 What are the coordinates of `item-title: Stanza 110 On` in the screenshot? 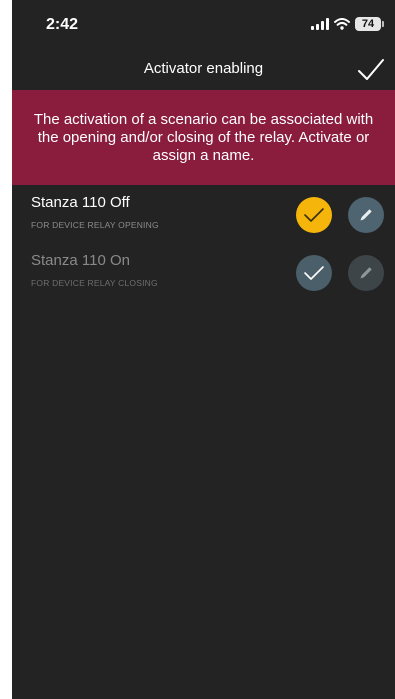 It's located at (80, 260).